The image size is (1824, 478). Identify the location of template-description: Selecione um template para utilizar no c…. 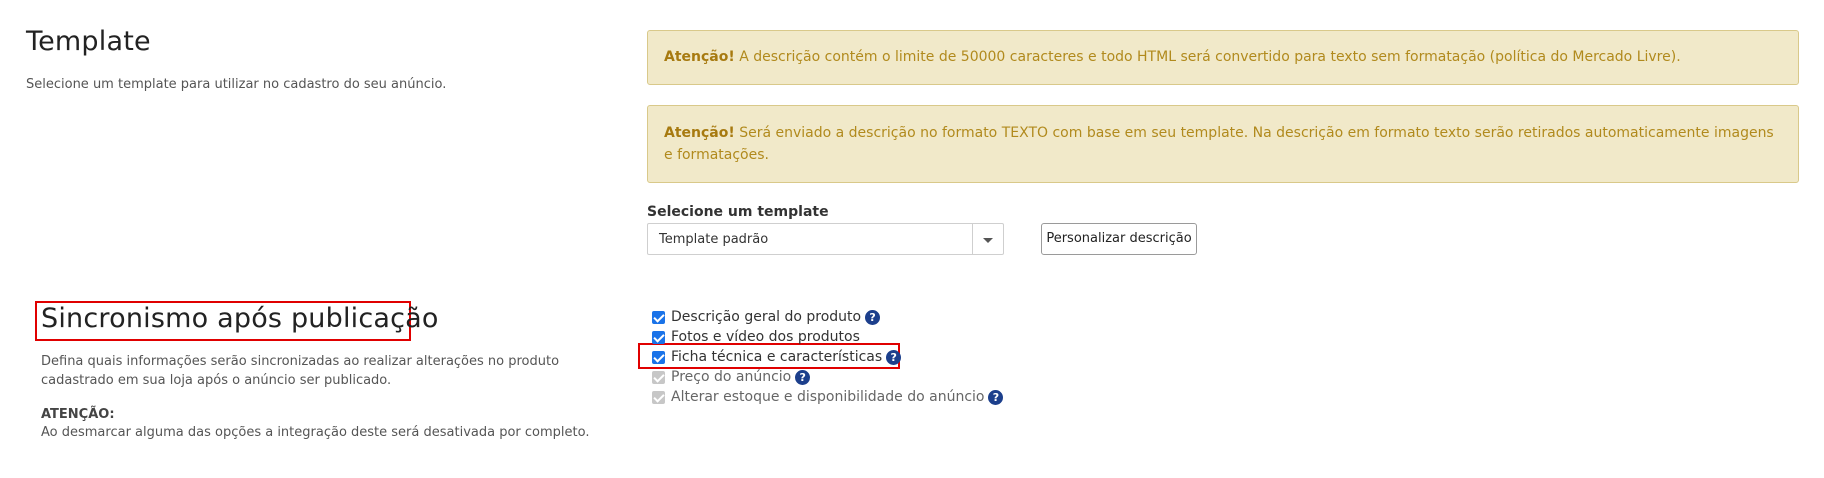
(236, 84).